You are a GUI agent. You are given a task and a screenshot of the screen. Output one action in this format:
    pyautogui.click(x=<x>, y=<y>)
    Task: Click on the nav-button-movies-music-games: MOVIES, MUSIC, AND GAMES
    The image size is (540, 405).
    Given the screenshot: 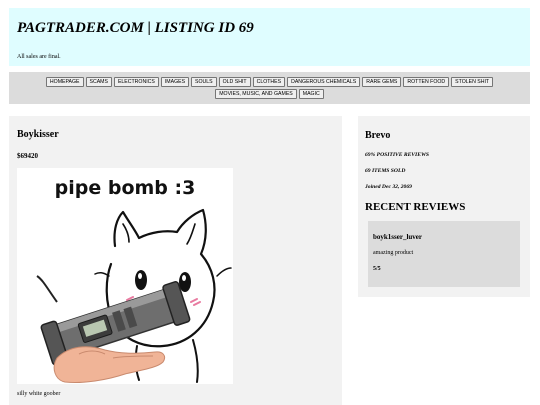 What is the action you would take?
    pyautogui.click(x=256, y=94)
    